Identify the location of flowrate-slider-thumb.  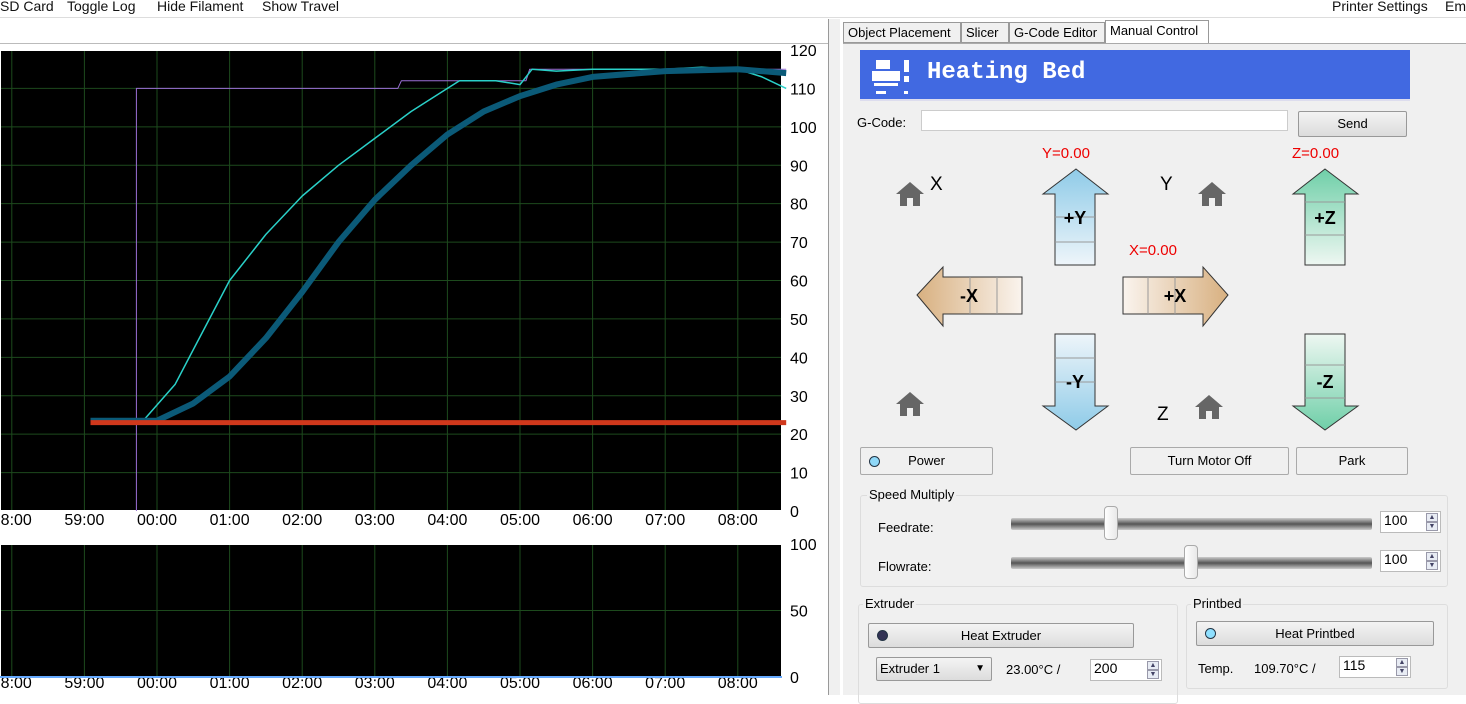
(1191, 562).